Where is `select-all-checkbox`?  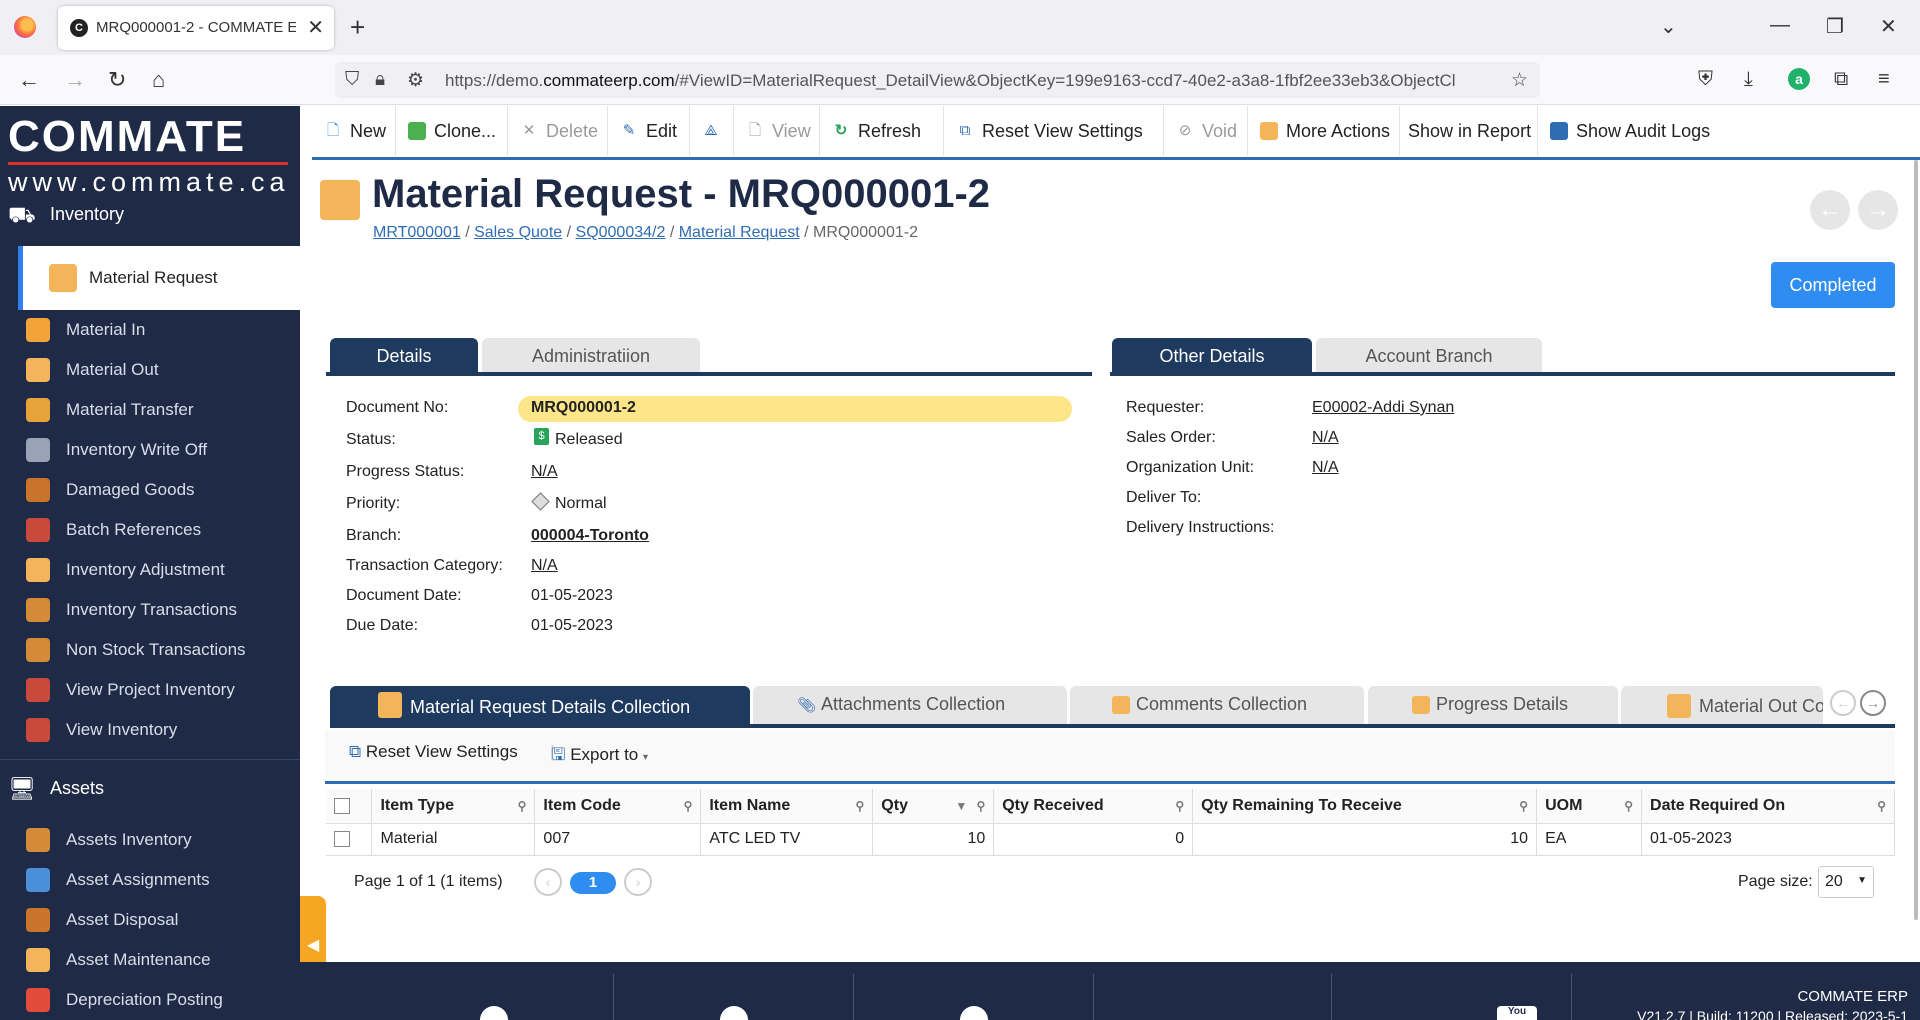
select-all-checkbox is located at coordinates (342, 805).